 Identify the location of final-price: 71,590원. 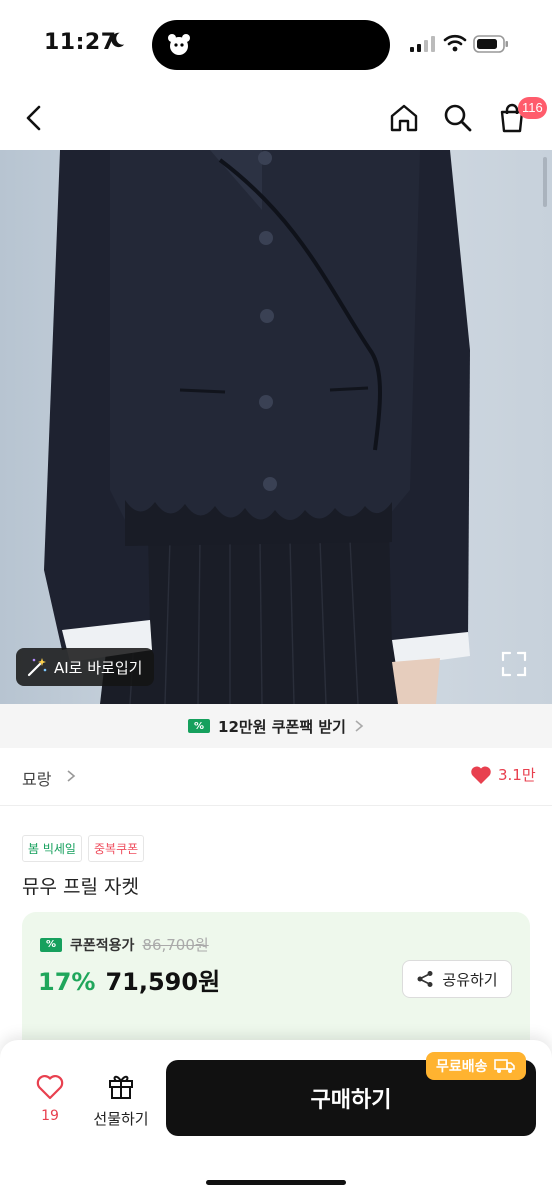
(163, 982).